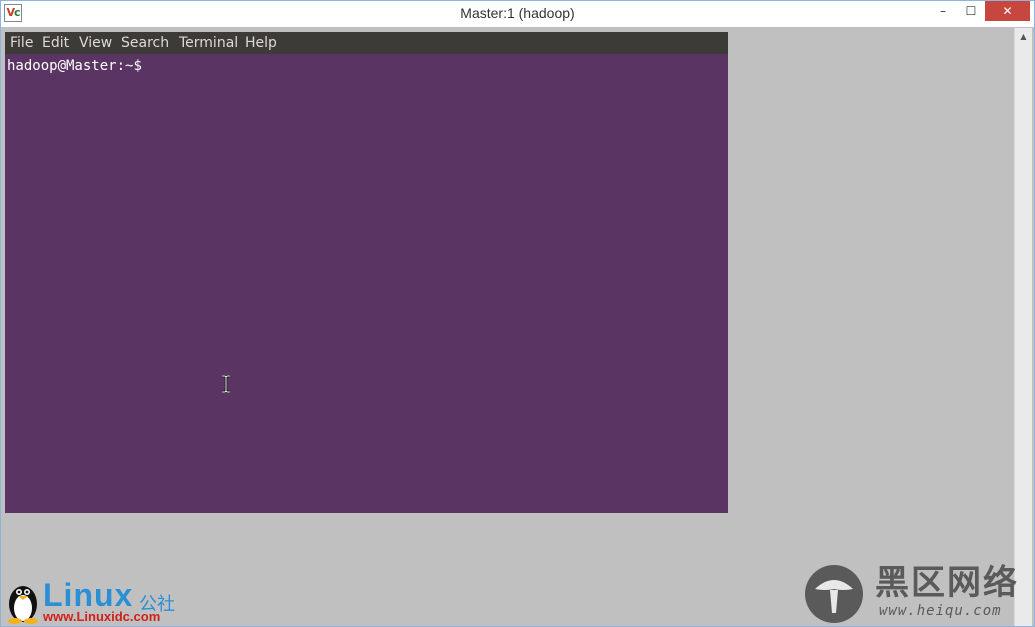 The height and width of the screenshot is (627, 1035). What do you see at coordinates (88, 595) in the screenshot?
I see `linux-brand-text: Linux` at bounding box center [88, 595].